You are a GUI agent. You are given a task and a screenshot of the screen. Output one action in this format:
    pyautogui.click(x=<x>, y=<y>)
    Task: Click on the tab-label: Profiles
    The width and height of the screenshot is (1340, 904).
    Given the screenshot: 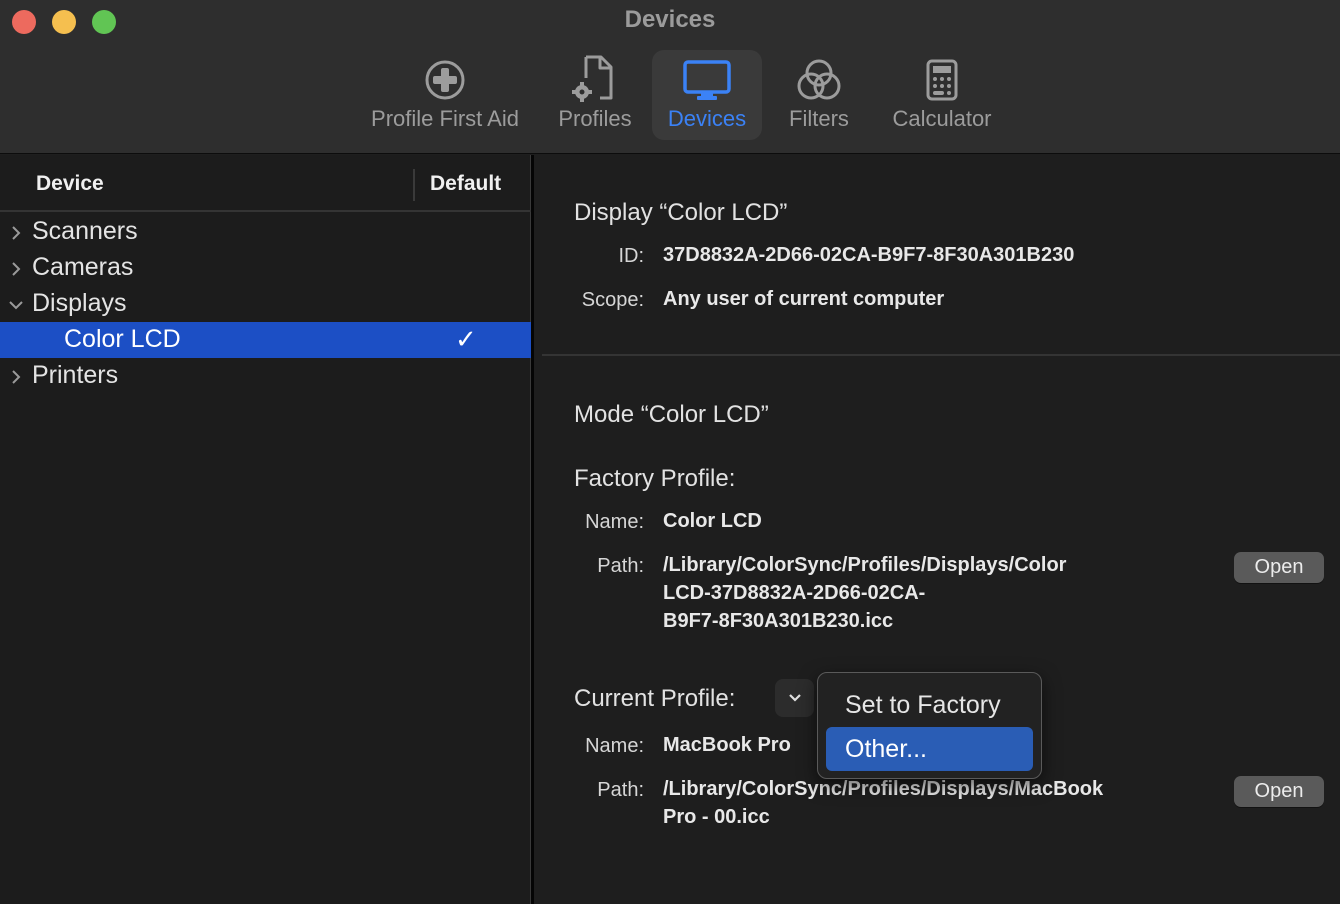 What is the action you would take?
    pyautogui.click(x=595, y=118)
    